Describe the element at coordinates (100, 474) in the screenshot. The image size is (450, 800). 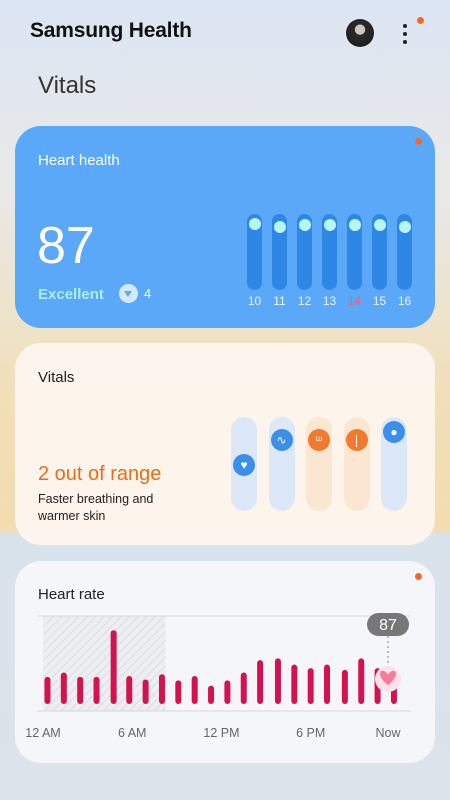
I see `vitals-range-summary: 2 out of range` at that location.